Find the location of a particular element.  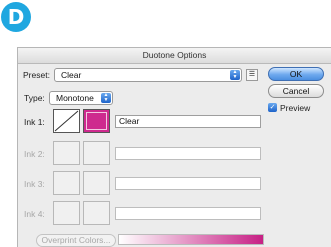

preview-label: Preview is located at coordinates (295, 108).